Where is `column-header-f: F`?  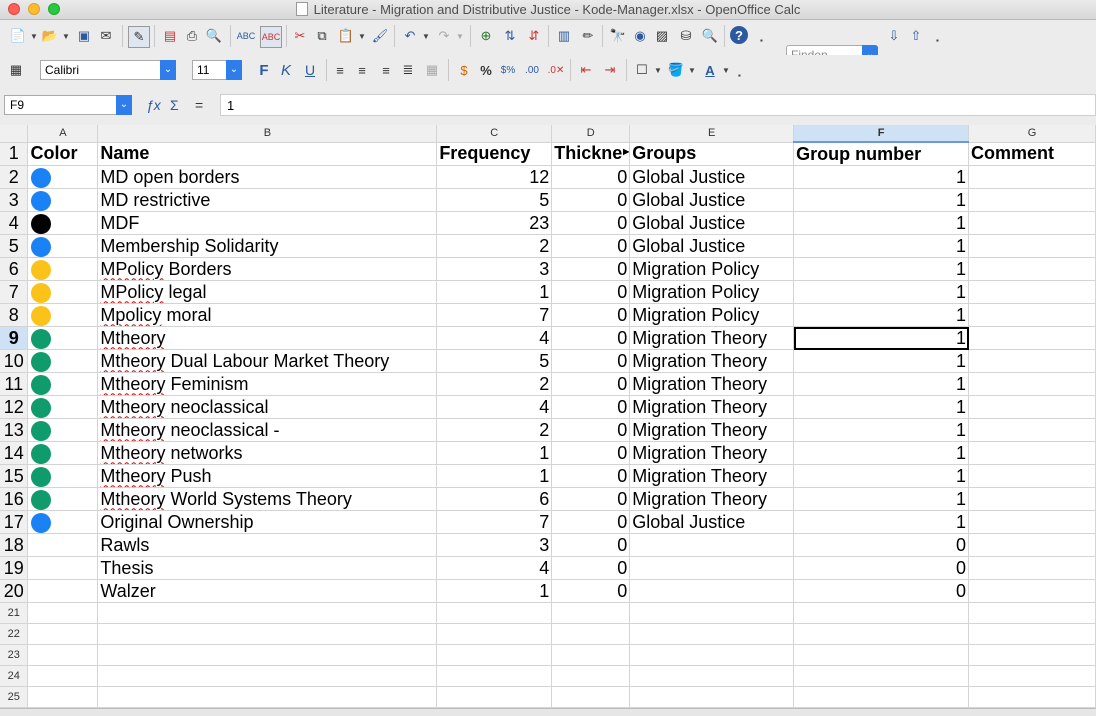 column-header-f: F is located at coordinates (881, 134).